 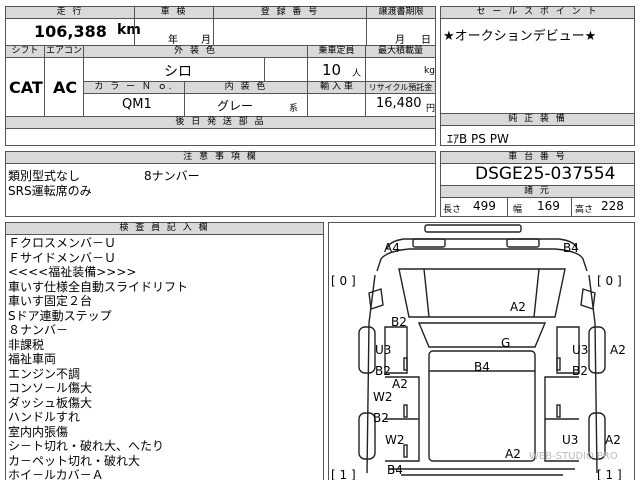 I want to click on inspector-note: Ｆクロスメンバ－Ｕ, so click(x=62, y=243).